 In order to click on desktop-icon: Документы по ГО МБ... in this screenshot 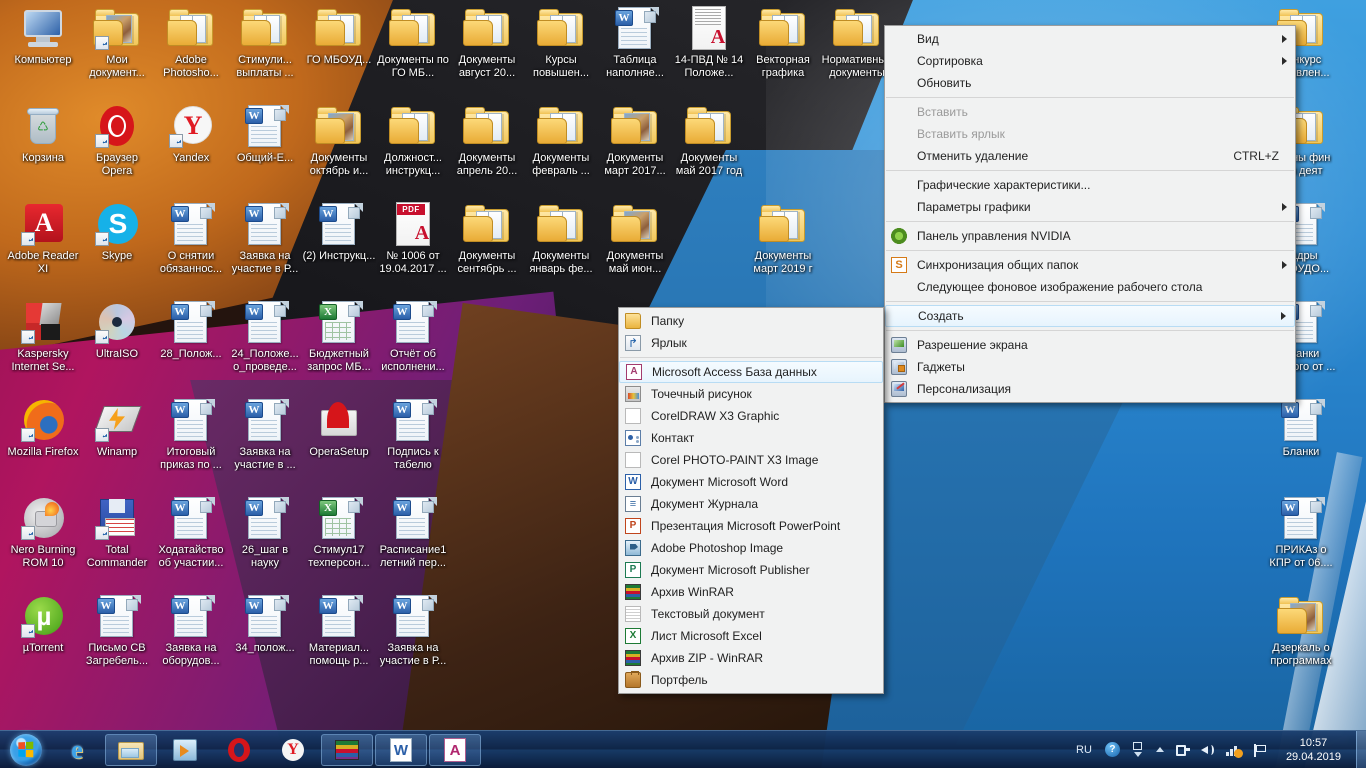, I will do `click(413, 41)`.